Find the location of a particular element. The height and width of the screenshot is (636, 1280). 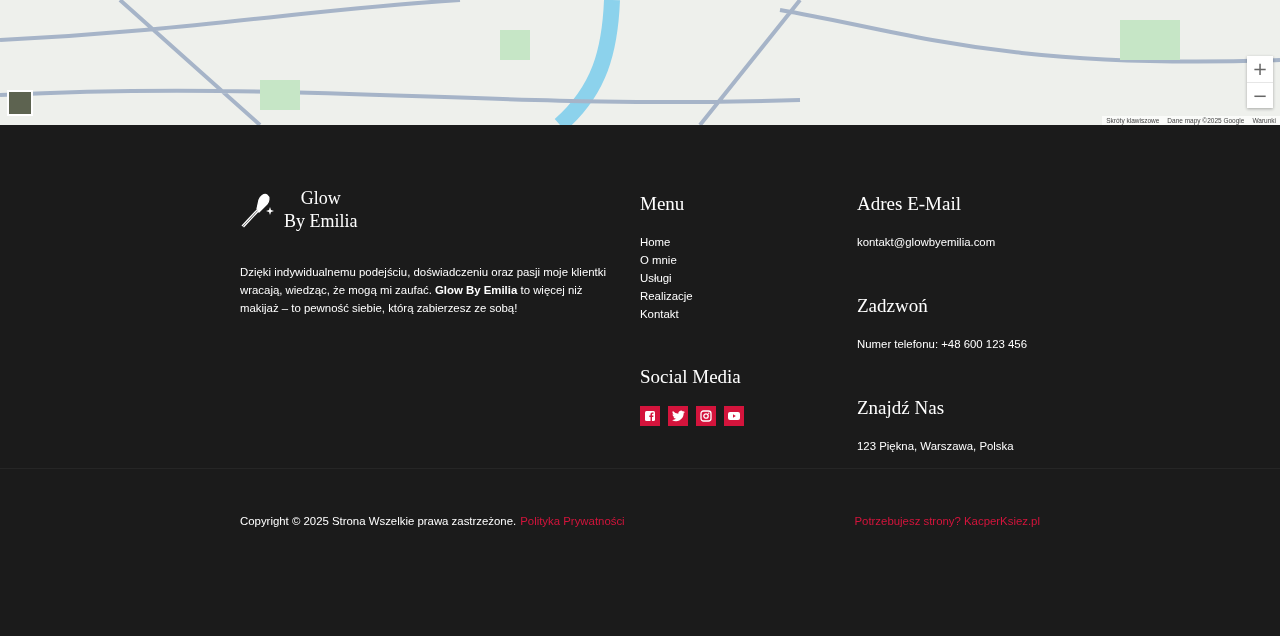

menu-link: Kontakt is located at coordinates (659, 314).